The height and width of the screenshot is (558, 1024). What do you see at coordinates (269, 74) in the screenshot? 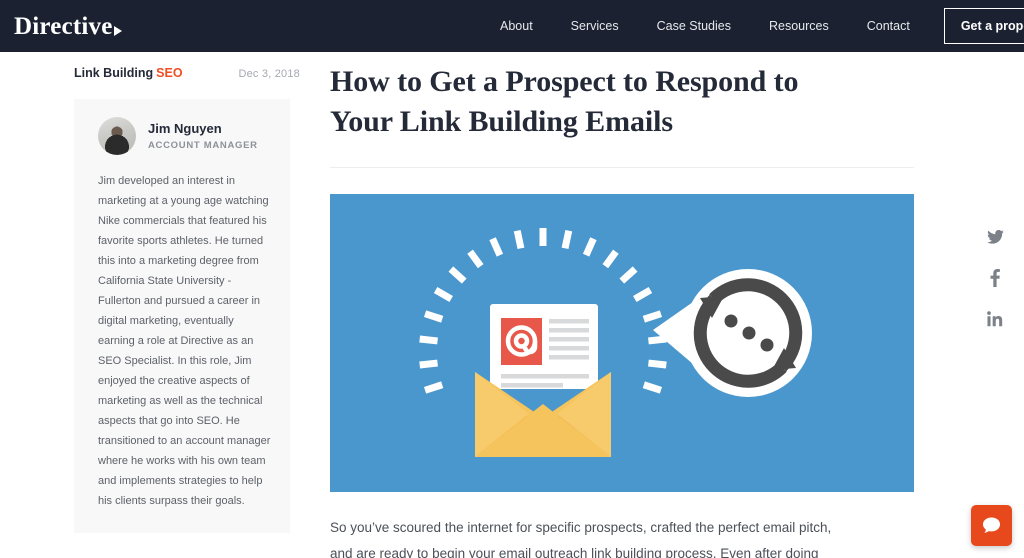
I see `publish-date: Dec 3, 2018` at bounding box center [269, 74].